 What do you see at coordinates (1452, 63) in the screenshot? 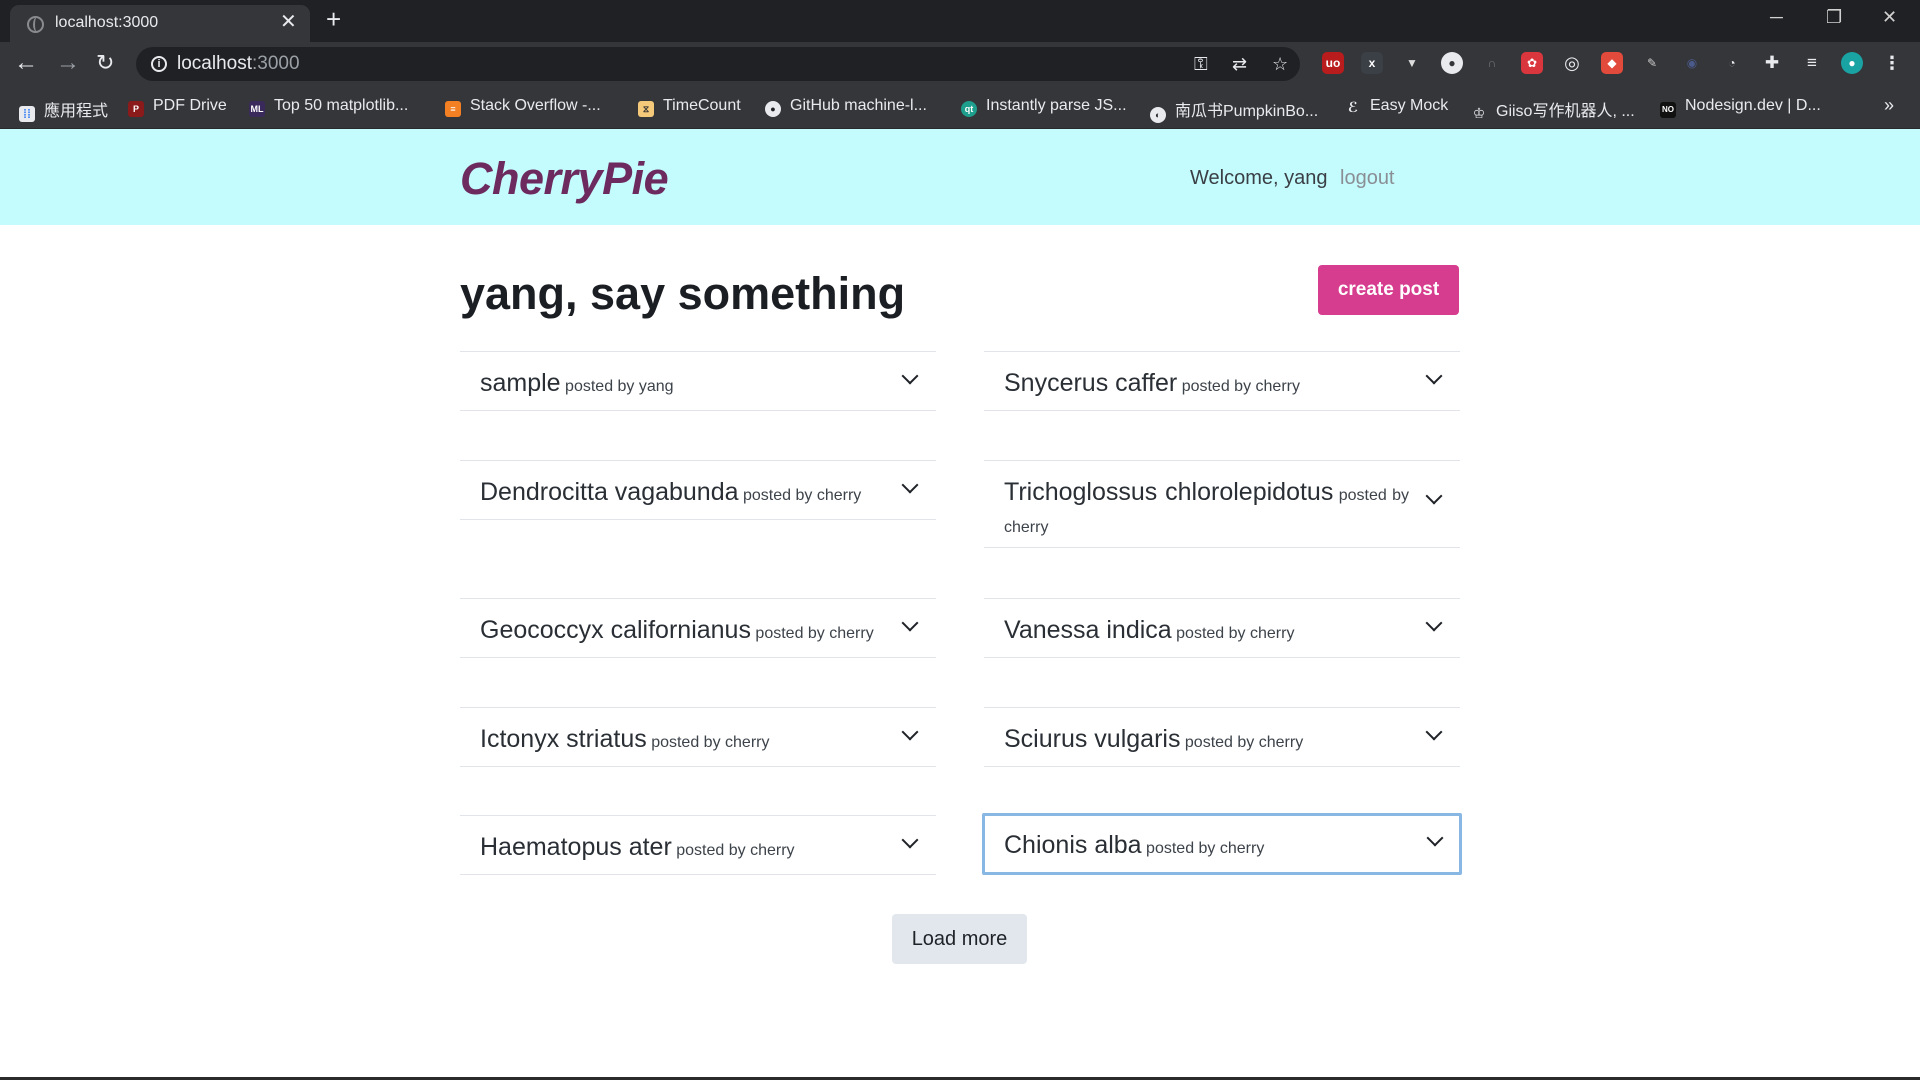
I see `circle-extension-icon: ●` at bounding box center [1452, 63].